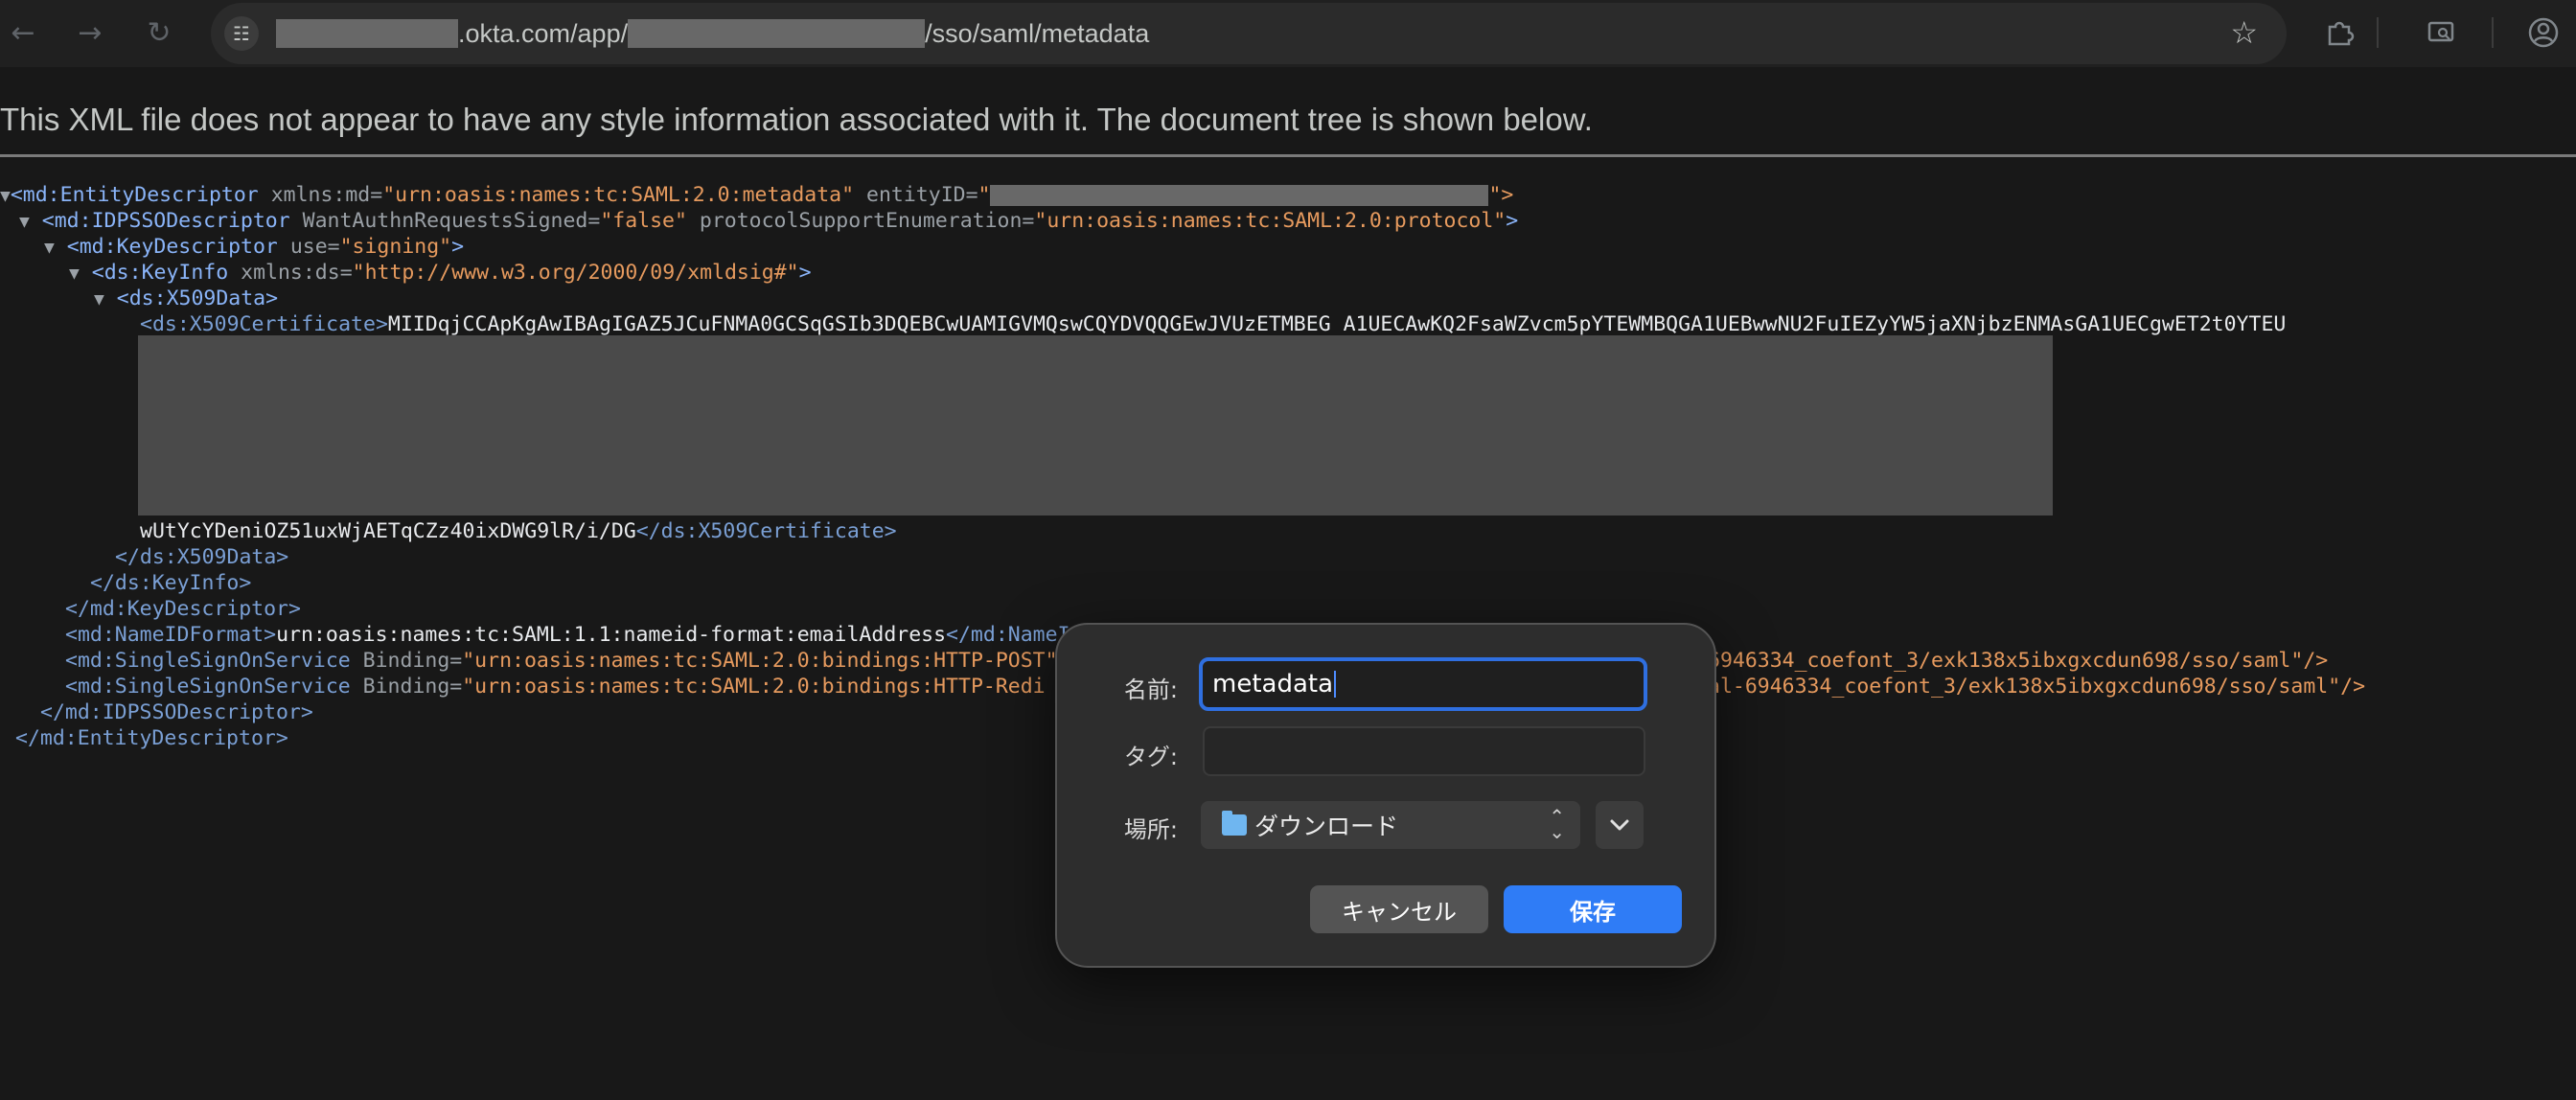 The image size is (2576, 1100). Describe the element at coordinates (1150, 829) in the screenshot. I see `location-label: 場所:` at that location.